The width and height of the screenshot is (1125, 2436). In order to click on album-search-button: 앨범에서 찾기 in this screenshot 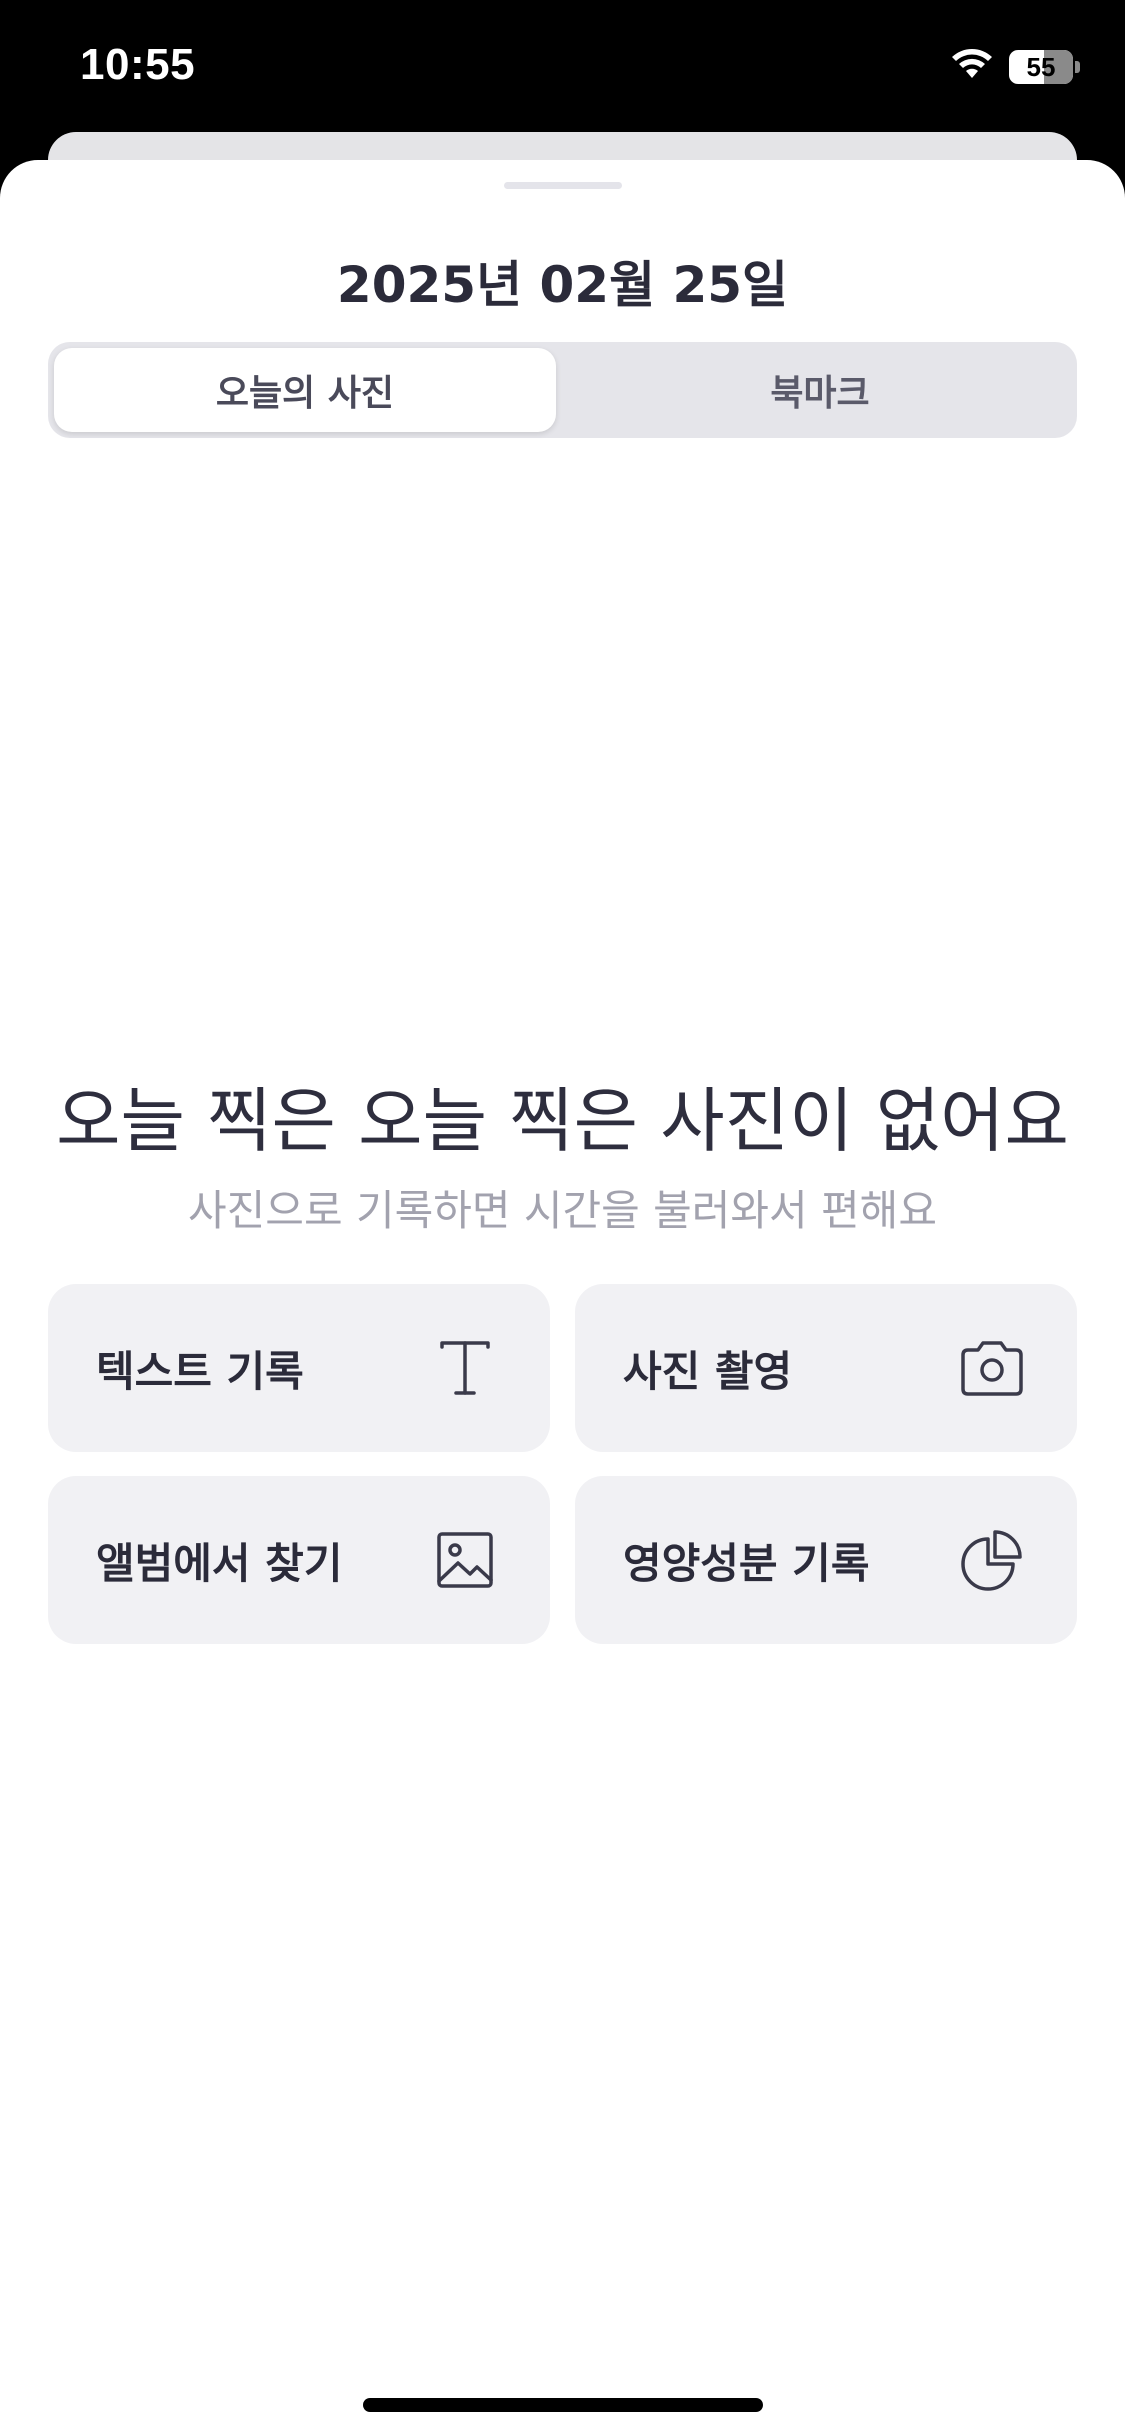, I will do `click(299, 1560)`.